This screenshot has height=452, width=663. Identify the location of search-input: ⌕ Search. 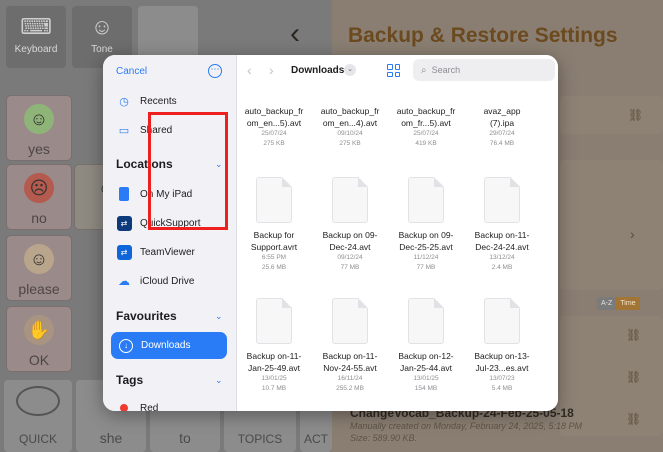
(484, 70).